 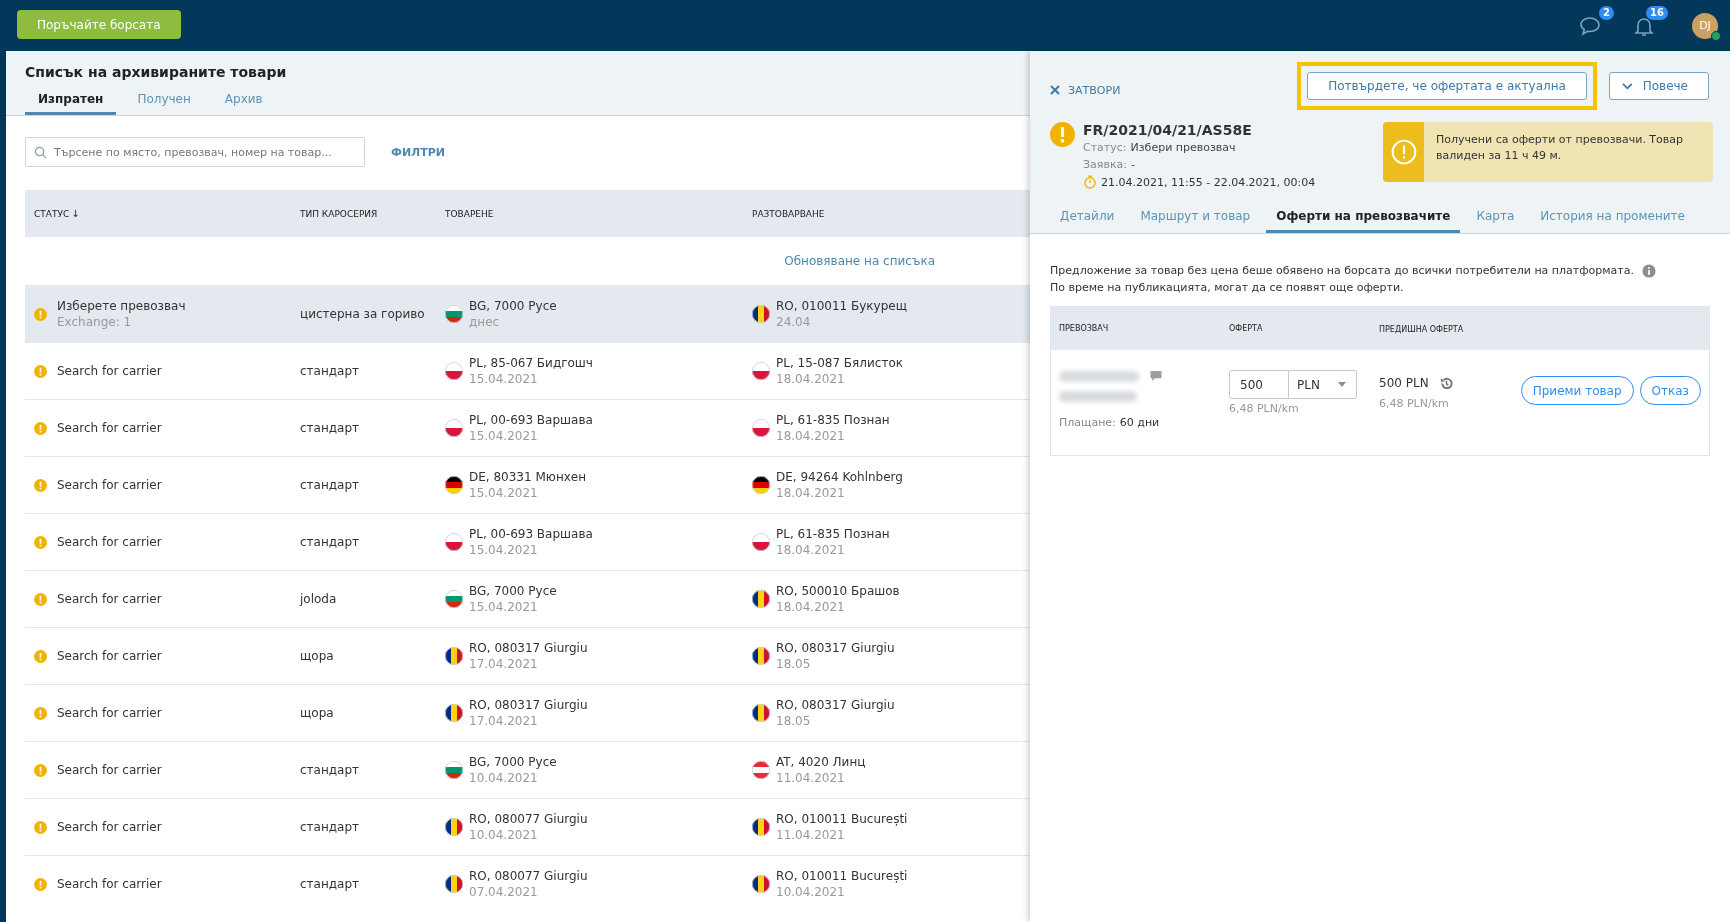 What do you see at coordinates (531, 420) in the screenshot?
I see `loading-place: PL, 00-693 Варшава` at bounding box center [531, 420].